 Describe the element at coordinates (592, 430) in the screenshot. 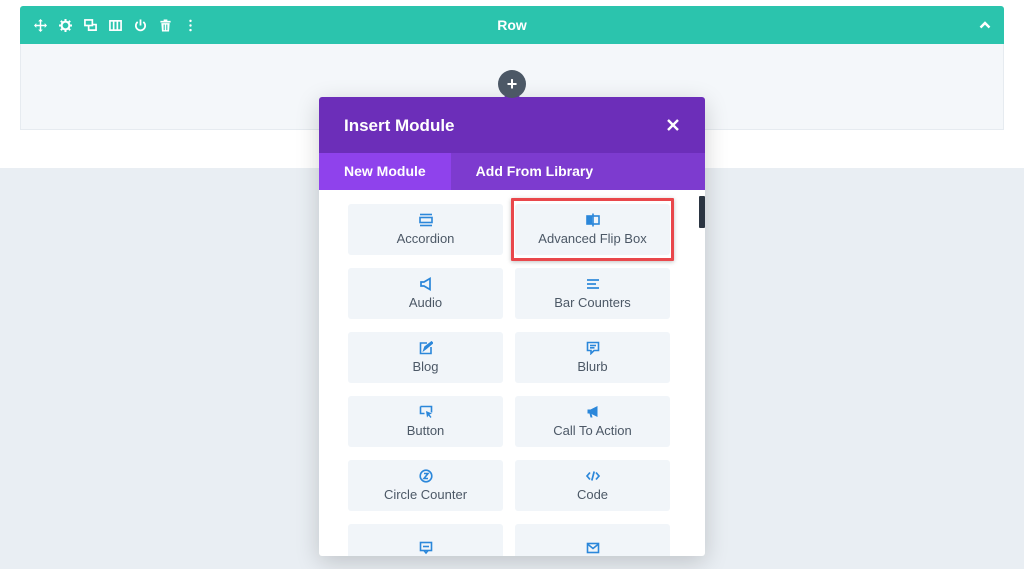

I see `module-label: Call To Action` at that location.